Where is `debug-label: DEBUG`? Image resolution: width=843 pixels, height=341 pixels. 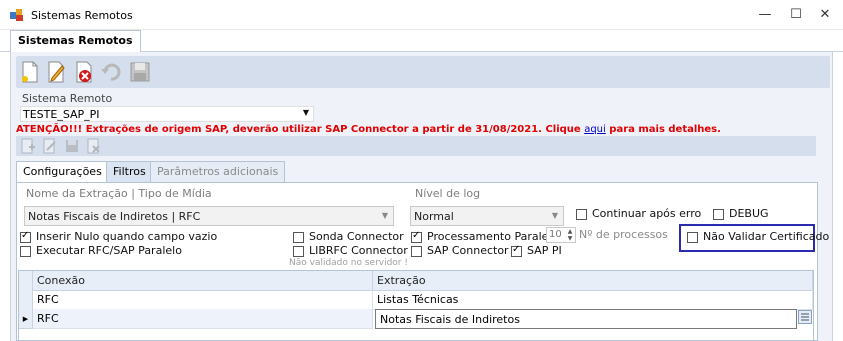 debug-label: DEBUG is located at coordinates (749, 213).